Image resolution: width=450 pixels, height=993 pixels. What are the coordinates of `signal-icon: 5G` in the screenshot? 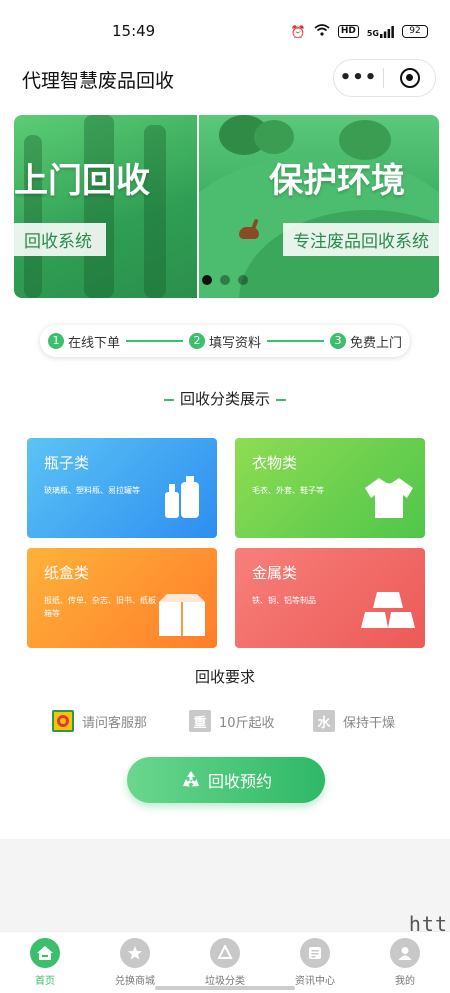 It's located at (380, 31).